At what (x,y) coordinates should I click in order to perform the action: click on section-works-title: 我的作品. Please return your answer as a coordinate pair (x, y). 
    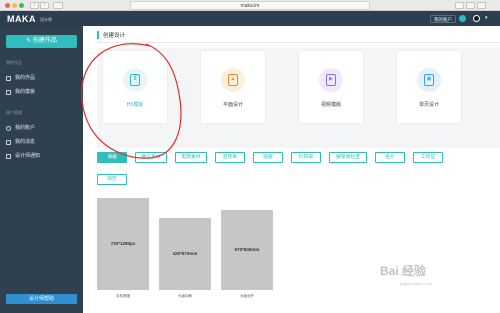
    Looking at the image, I should click on (14, 62).